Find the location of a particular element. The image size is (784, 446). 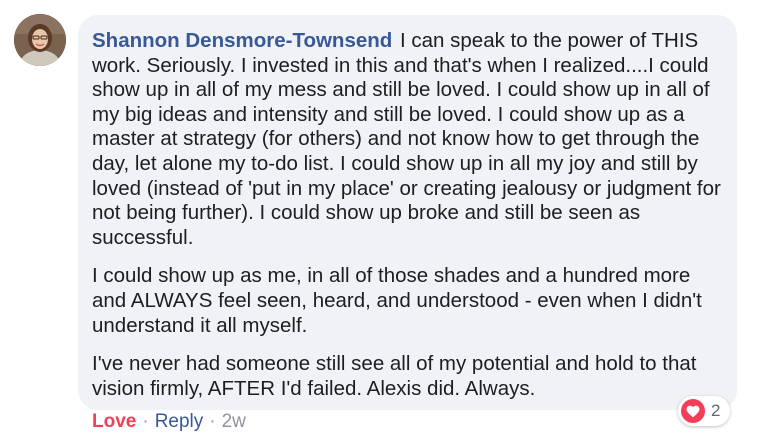

avatar is located at coordinates (40, 40).